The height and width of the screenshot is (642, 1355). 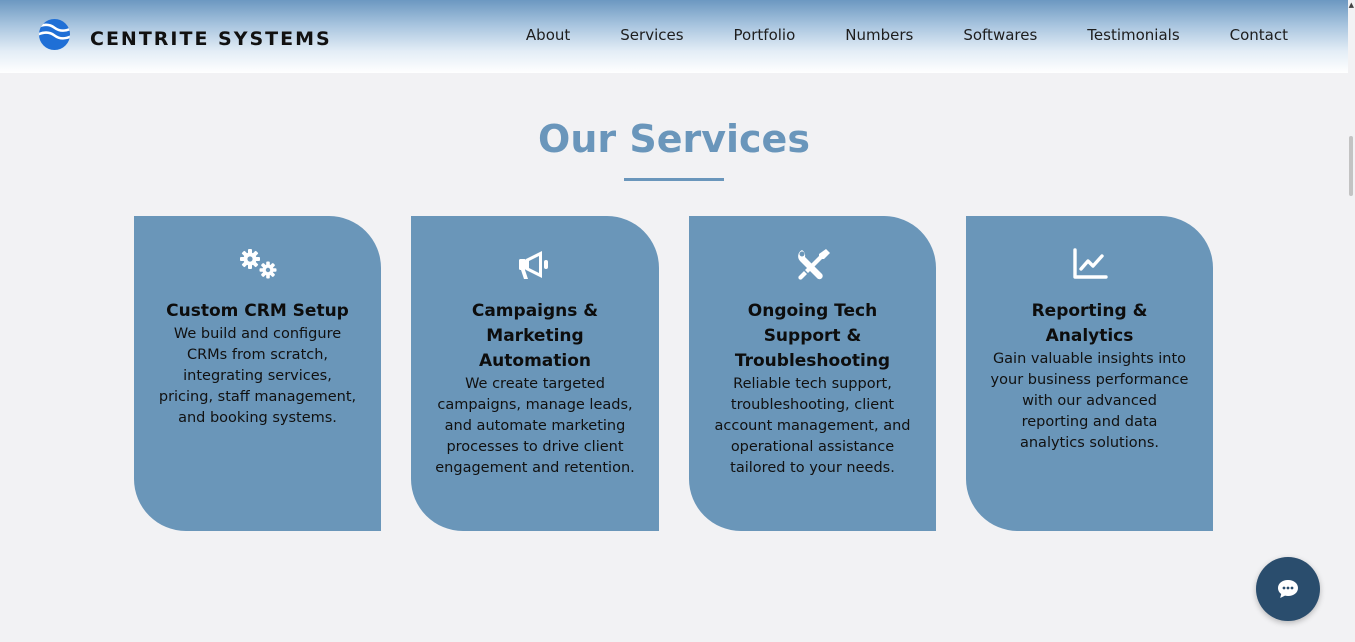 I want to click on page-scrollbar: ▲, so click(x=1351, y=321).